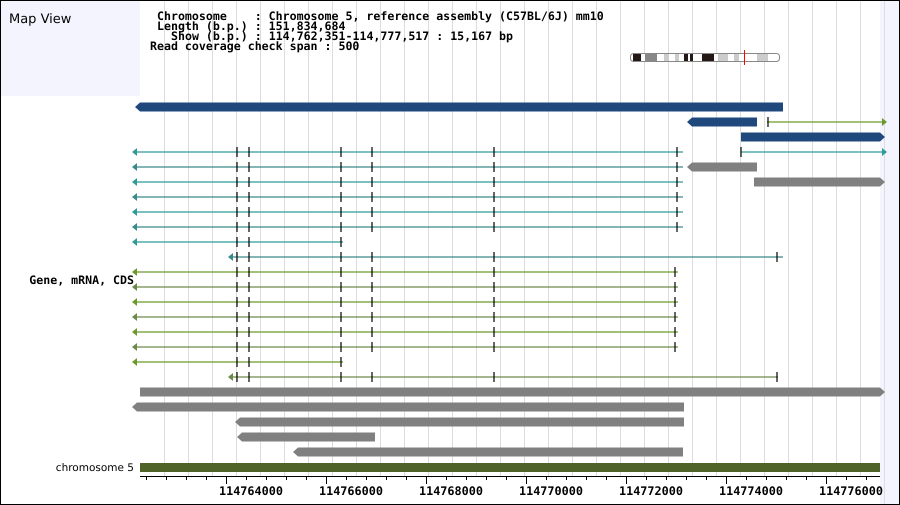 This screenshot has height=505, width=900. Describe the element at coordinates (451, 491) in the screenshot. I see `axis-label: 114768000` at that location.